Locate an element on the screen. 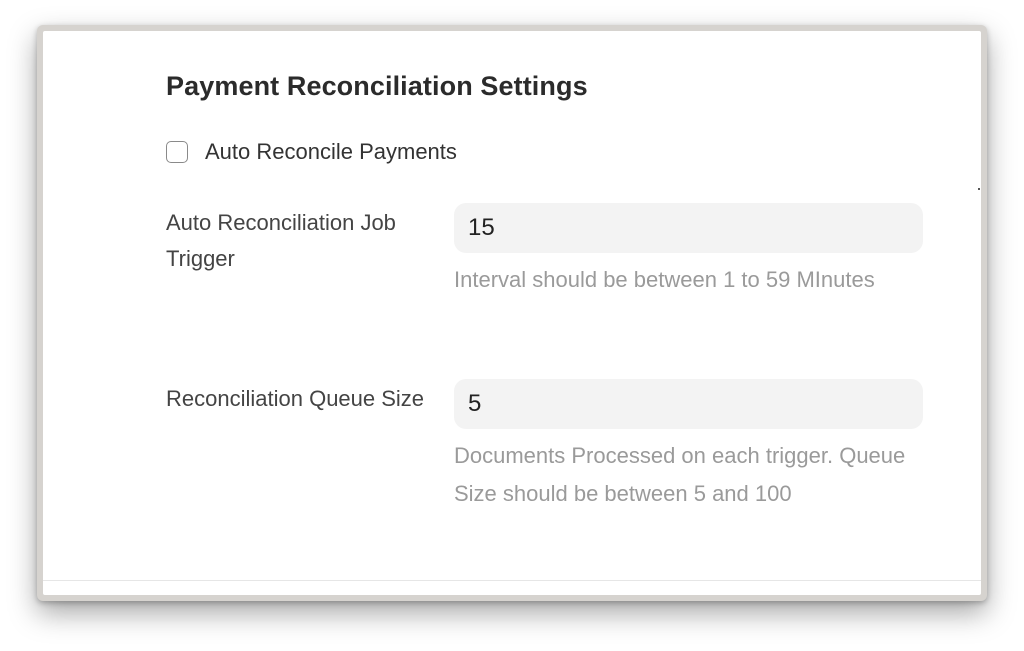 Image resolution: width=1024 pixels, height=651 pixels. auto-reconcile-checkbox is located at coordinates (177, 152).